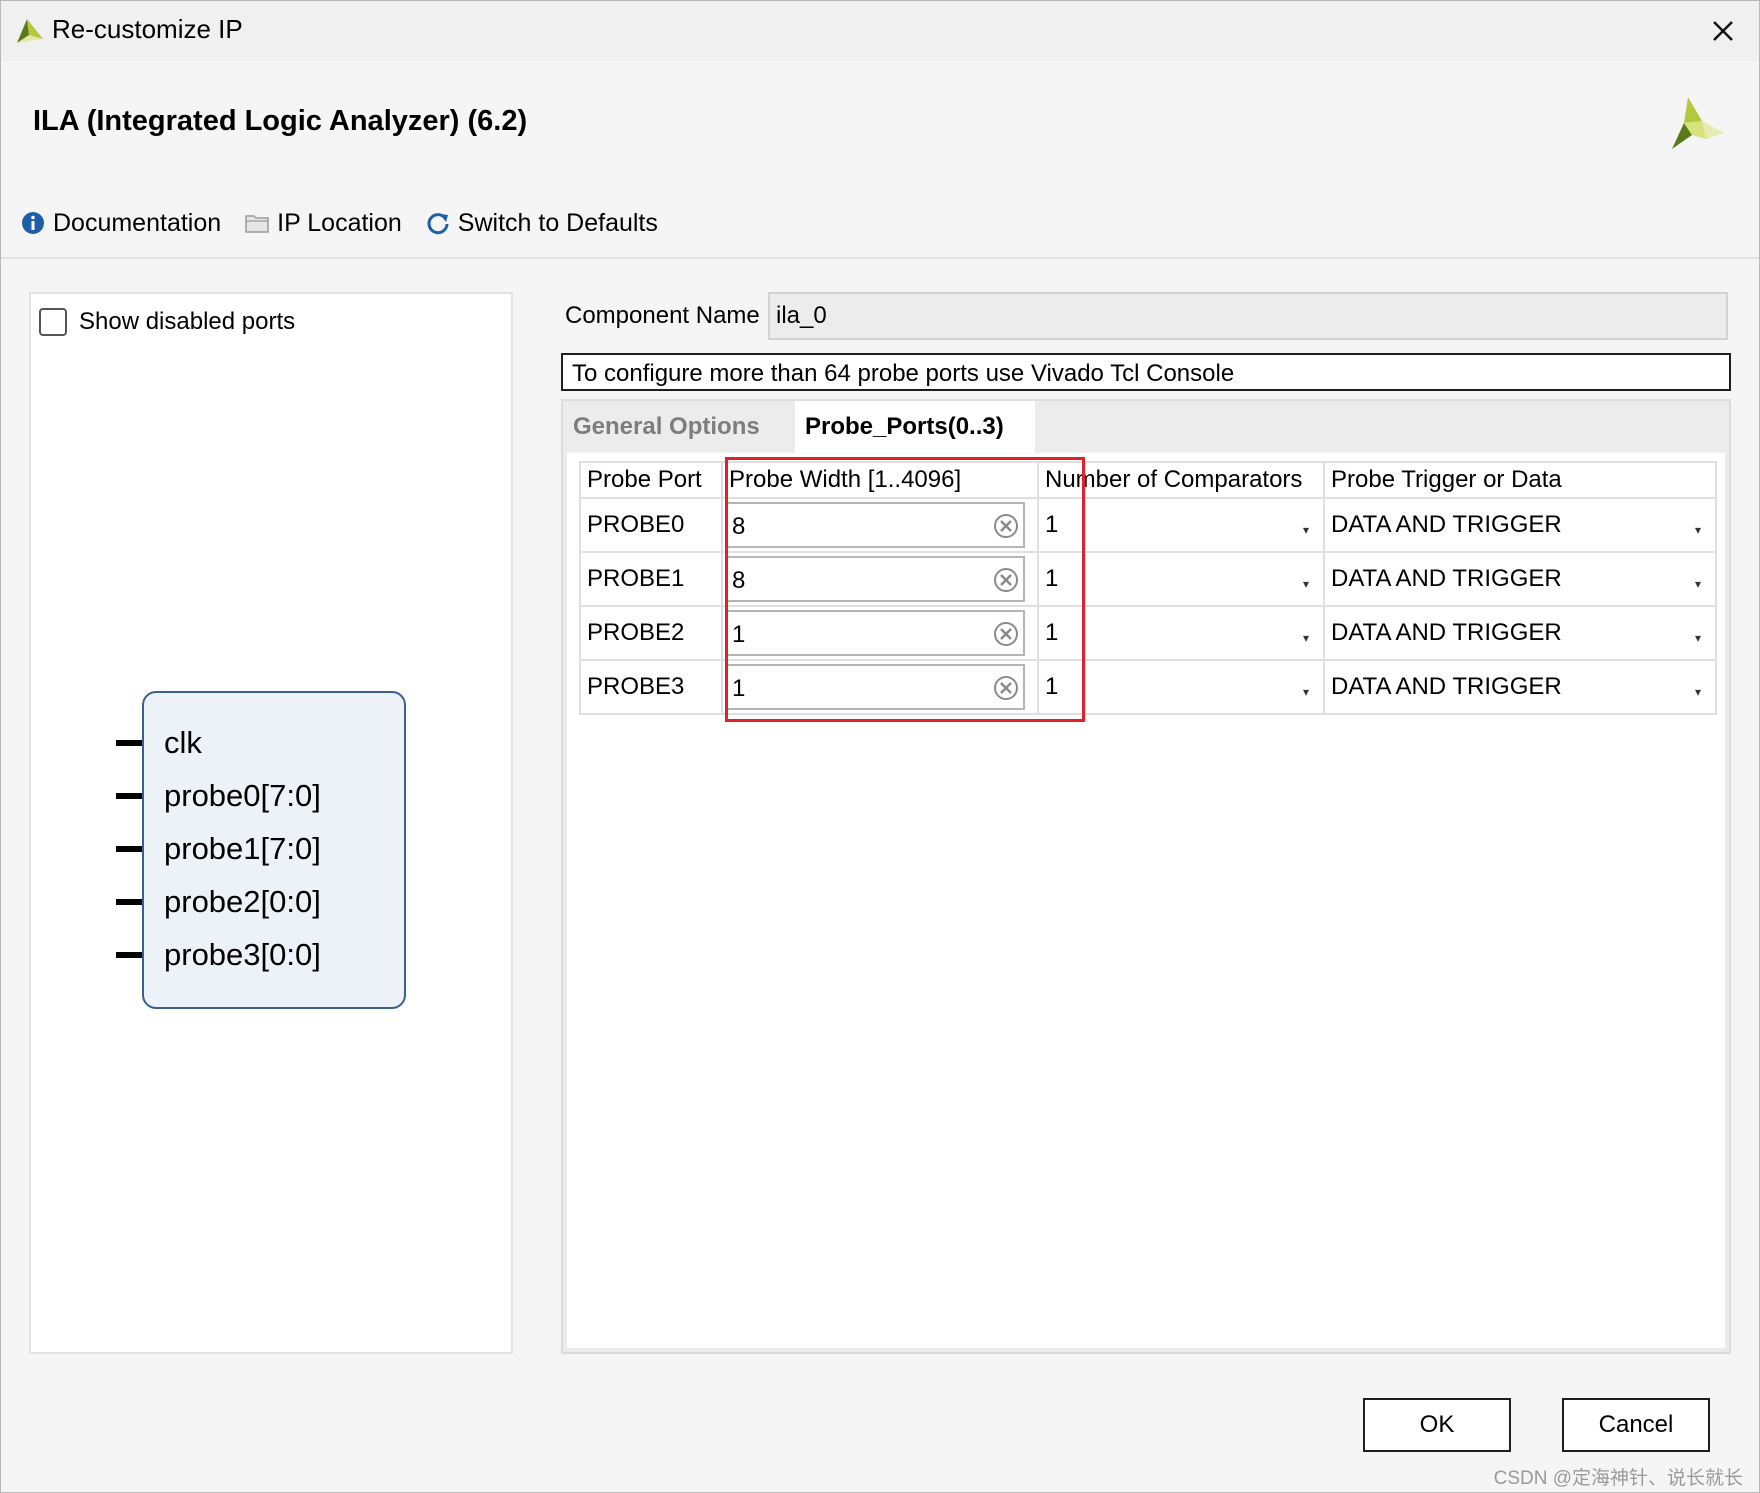 This screenshot has height=1493, width=1760. I want to click on table-row: PROBE2 1 1 ▾ DATA AND TRIGGER ▾, so click(1148, 633).